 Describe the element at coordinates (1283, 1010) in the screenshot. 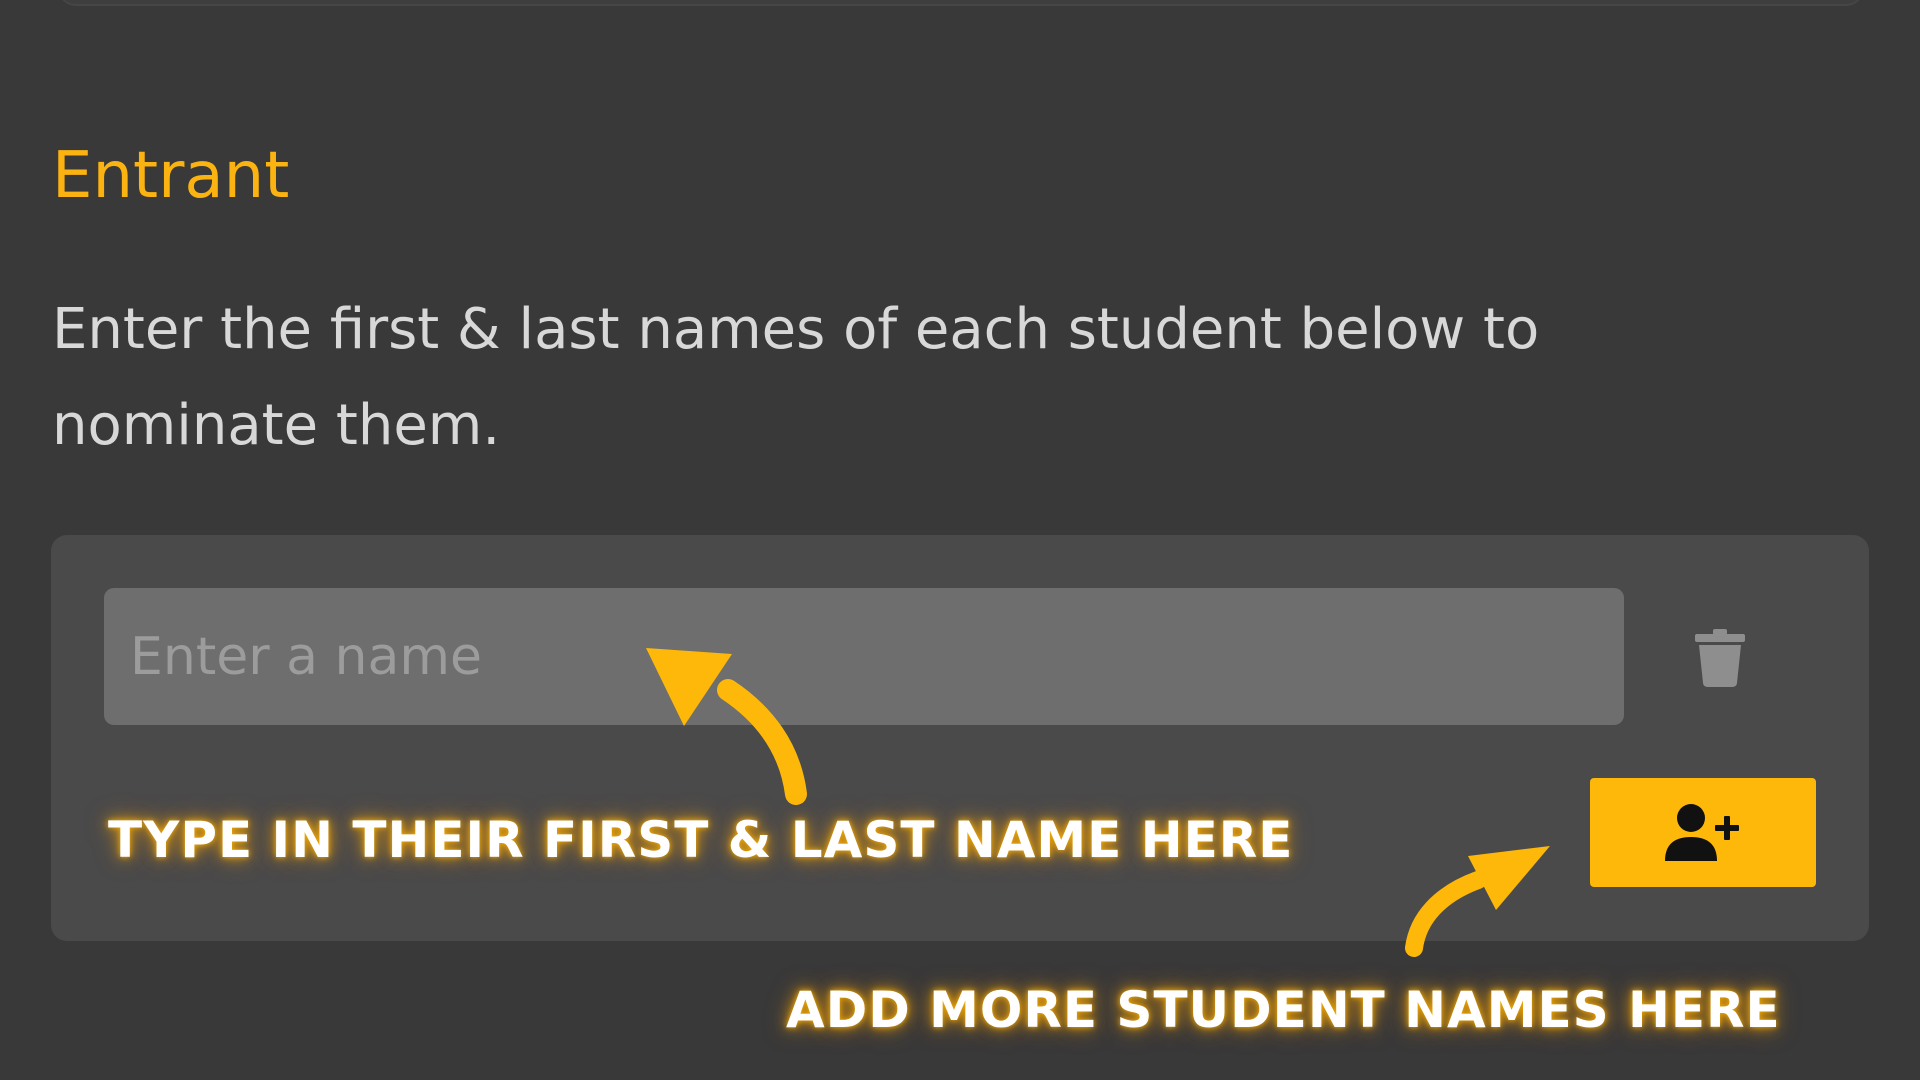

I see `add-more-annotation: ADD MORE STUDENT NAMES HERE` at that location.